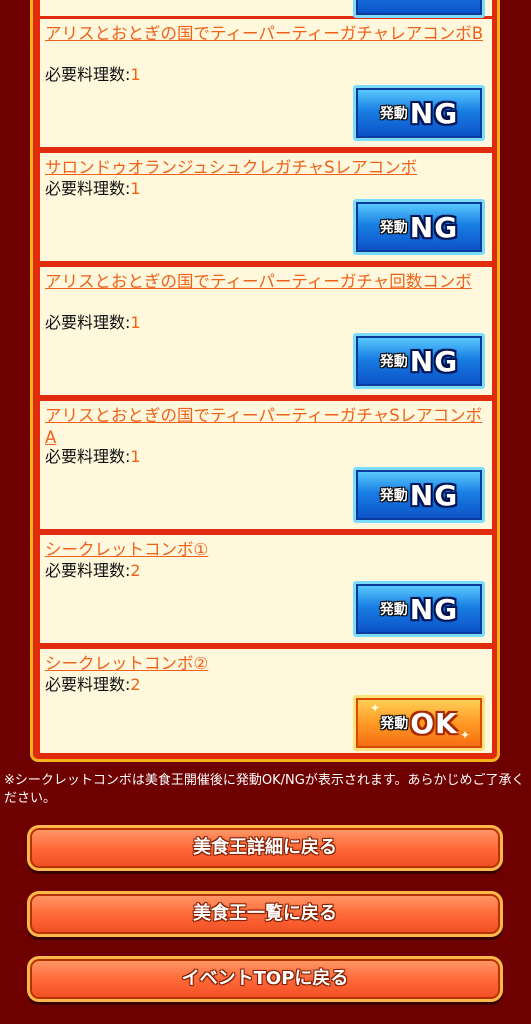 This screenshot has width=531, height=1024. What do you see at coordinates (419, 9) in the screenshot?
I see `ng-badge` at bounding box center [419, 9].